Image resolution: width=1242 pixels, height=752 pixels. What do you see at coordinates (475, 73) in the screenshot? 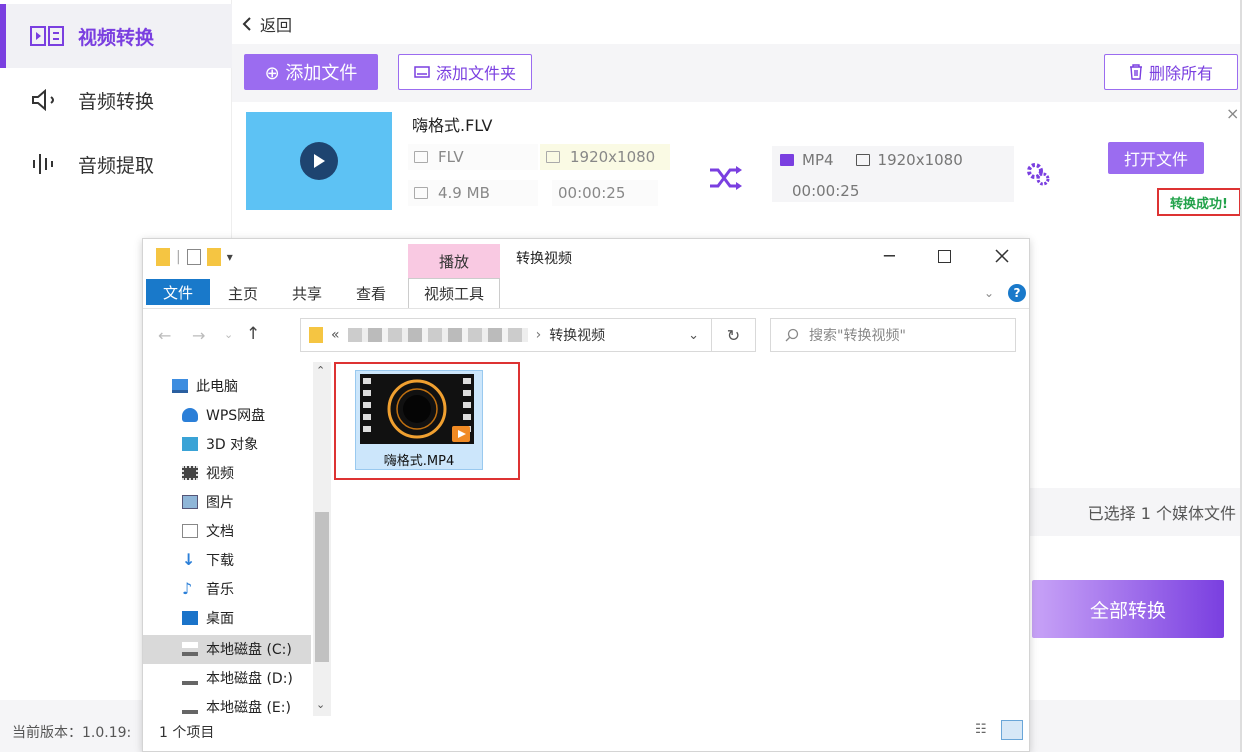
I see `add-folder-label: 添加文件夹` at bounding box center [475, 73].